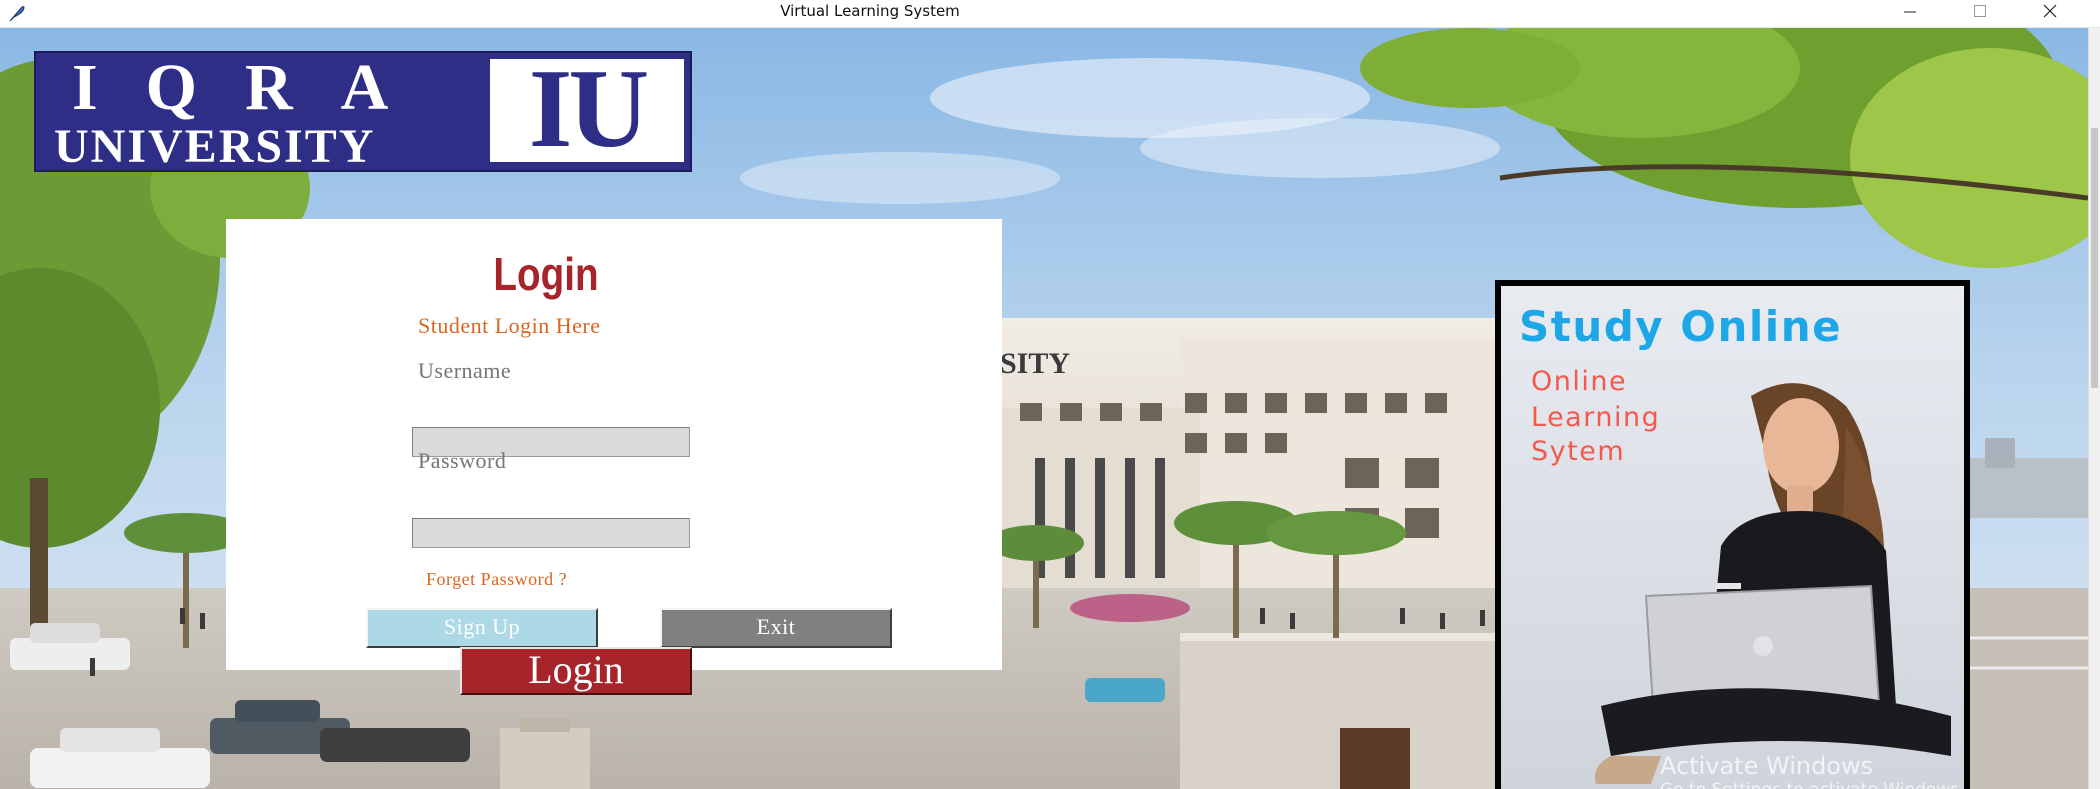  What do you see at coordinates (1812, 784) in the screenshot?
I see `watermark-subtitle: Go to Settings to activate Windows.` at bounding box center [1812, 784].